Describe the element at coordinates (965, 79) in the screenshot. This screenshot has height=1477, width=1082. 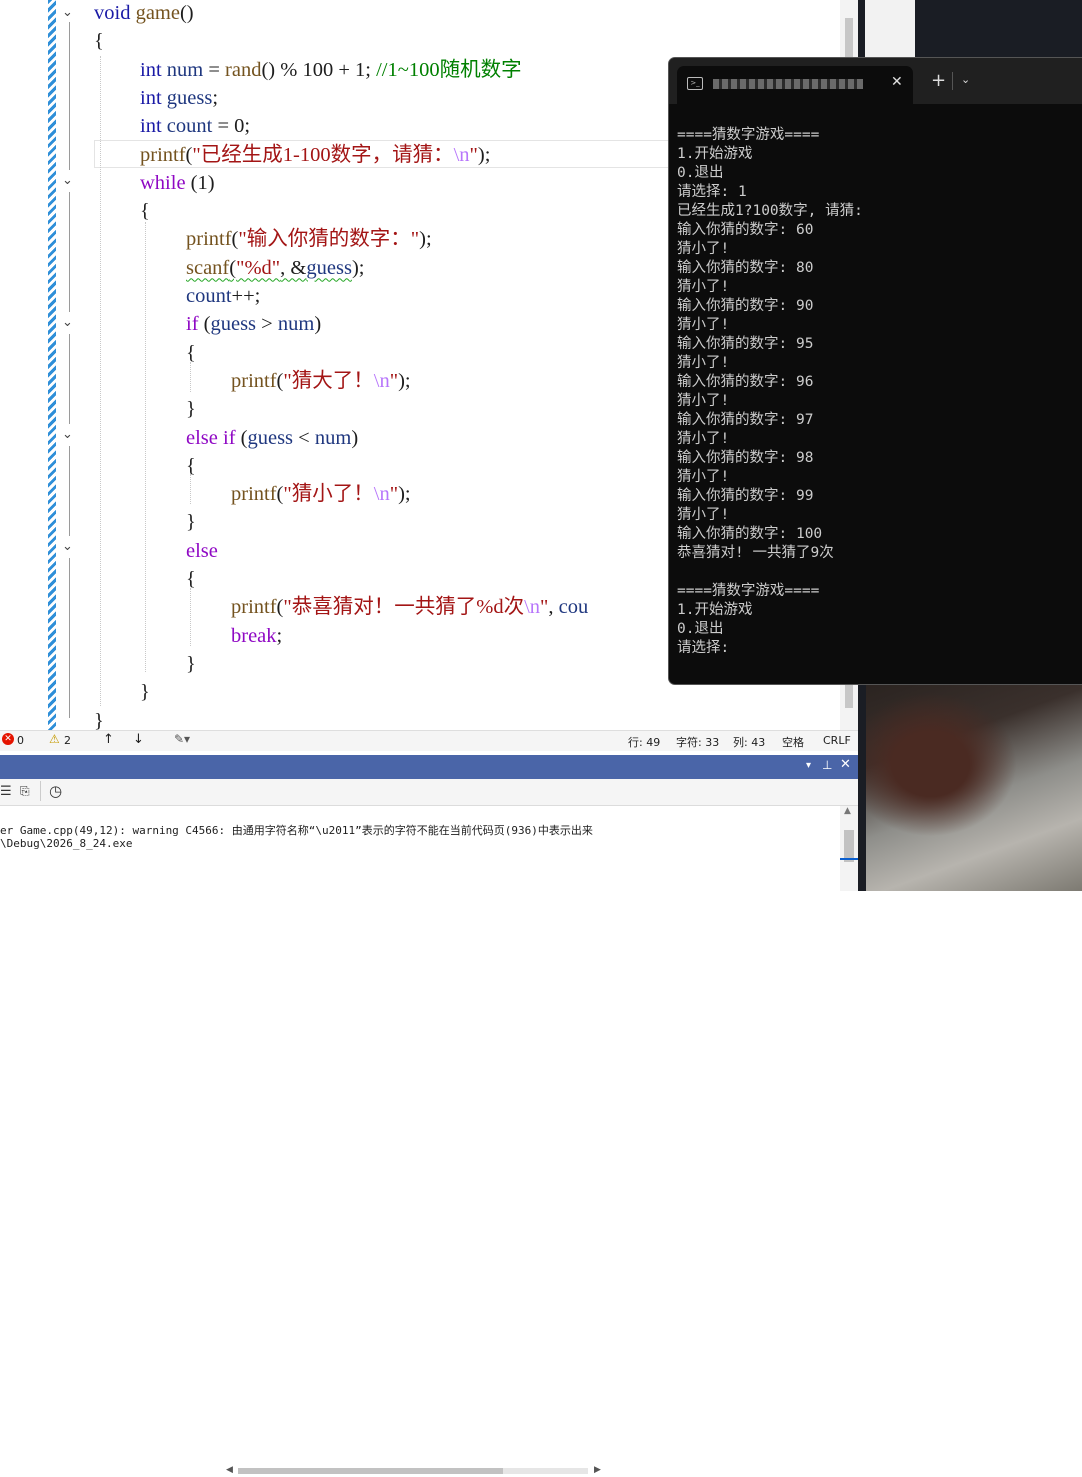
I see `chevron-down-icon: ⌄` at that location.